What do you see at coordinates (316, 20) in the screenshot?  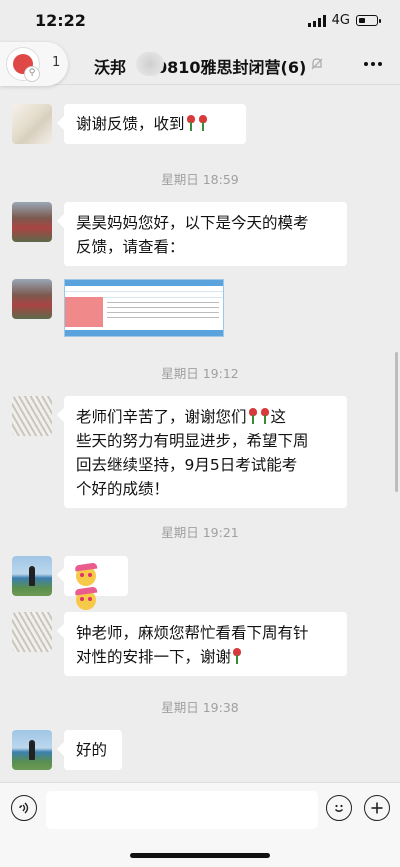 I see `signal-icon` at bounding box center [316, 20].